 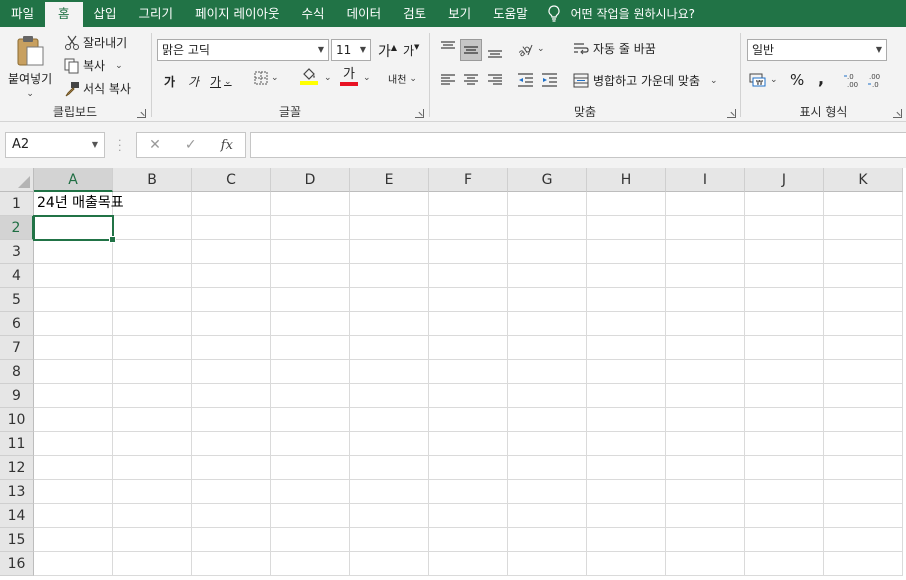 What do you see at coordinates (310, 204) in the screenshot?
I see `cell-d1` at bounding box center [310, 204].